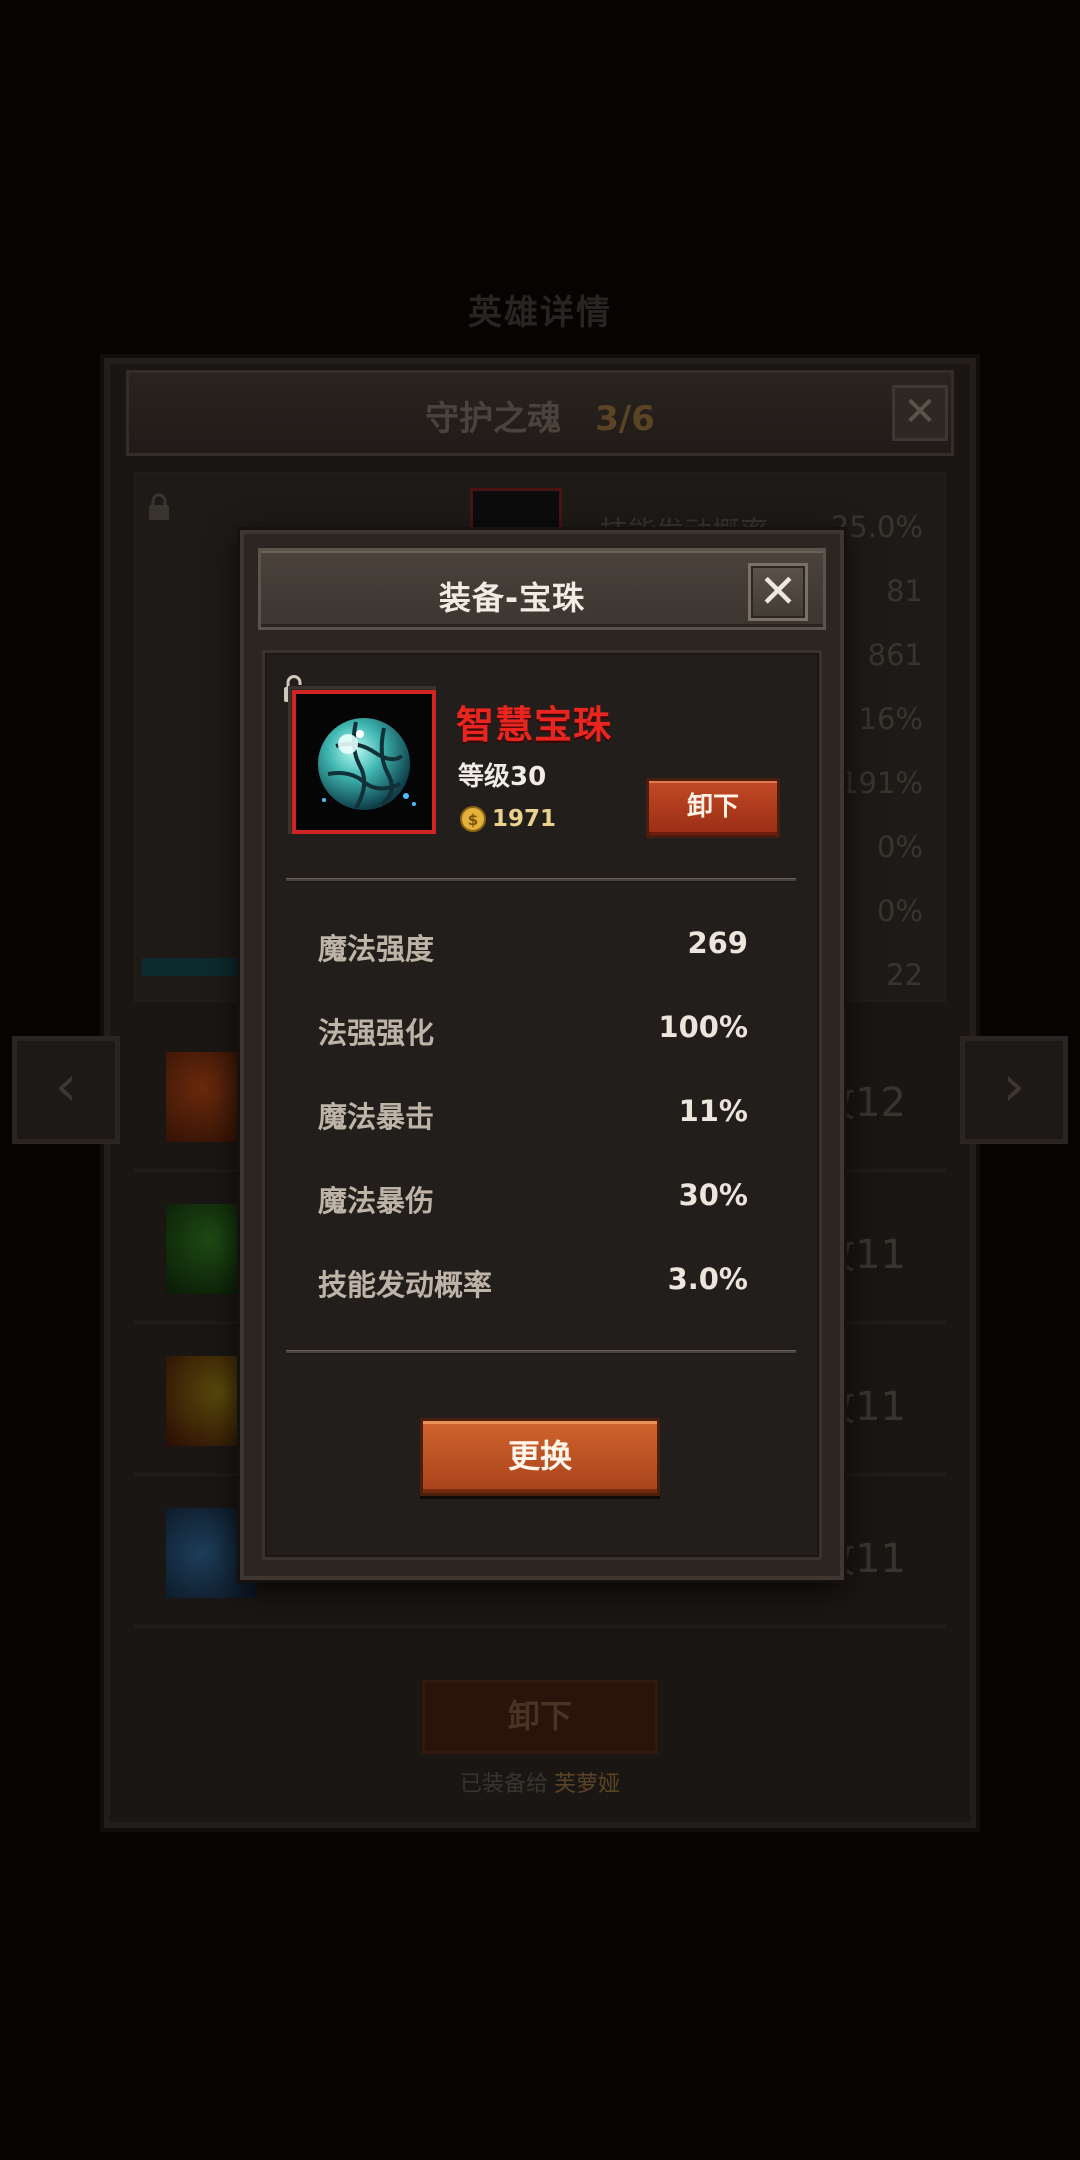 The image size is (1080, 2160). Describe the element at coordinates (192, 967) in the screenshot. I see `background-progress-bar` at that location.